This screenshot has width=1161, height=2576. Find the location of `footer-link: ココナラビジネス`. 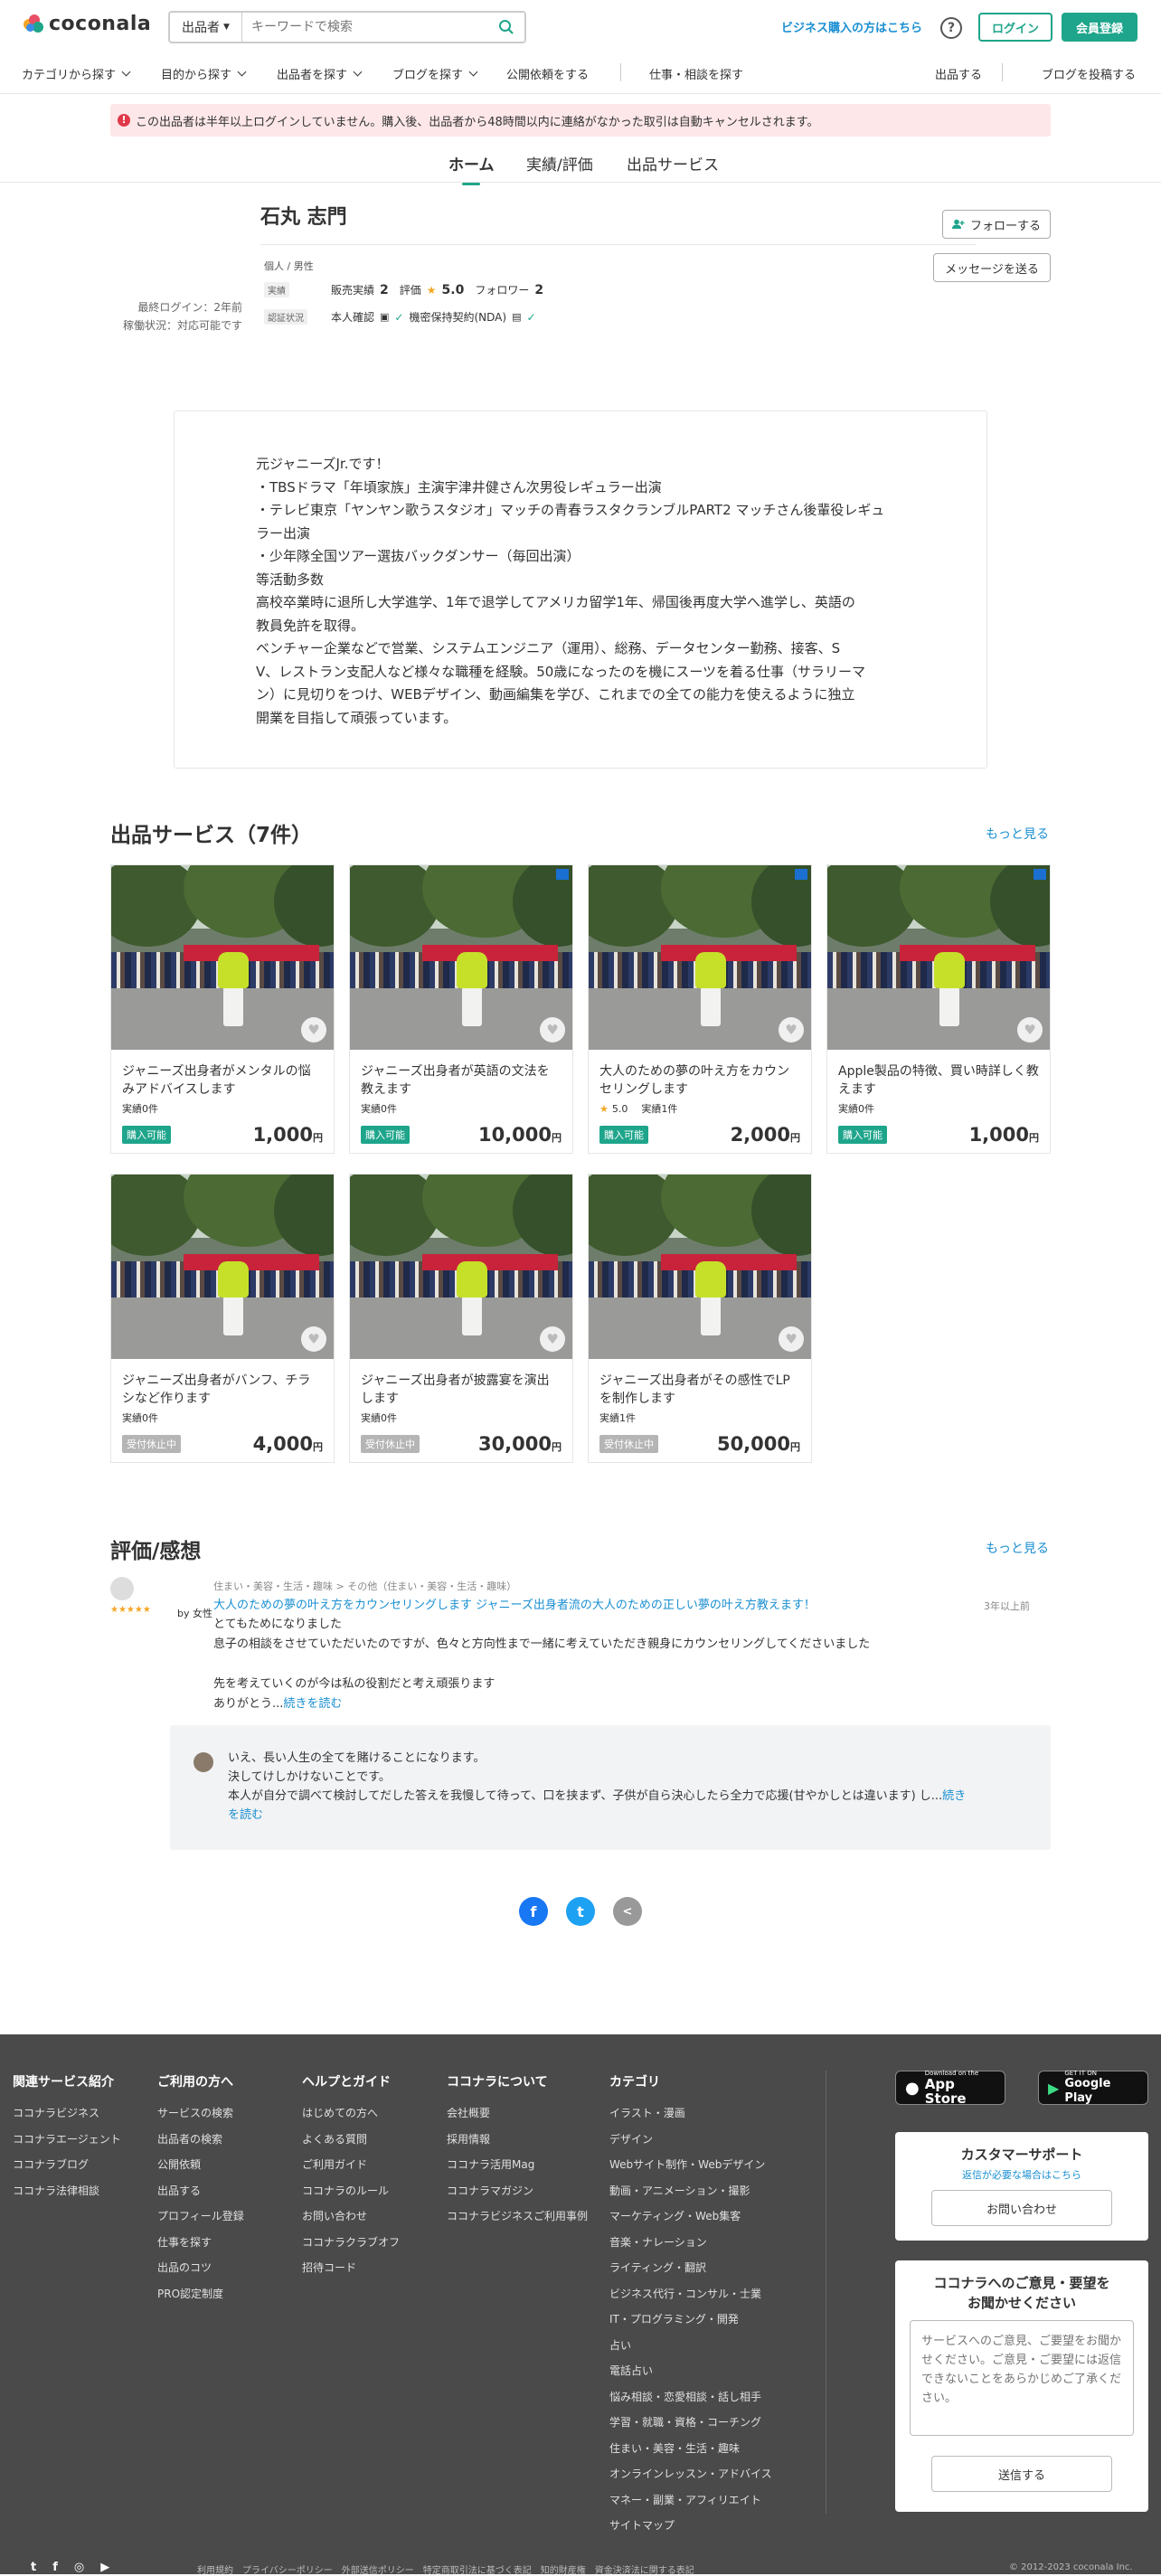

footer-link: ココナラビジネス is located at coordinates (67, 2112).